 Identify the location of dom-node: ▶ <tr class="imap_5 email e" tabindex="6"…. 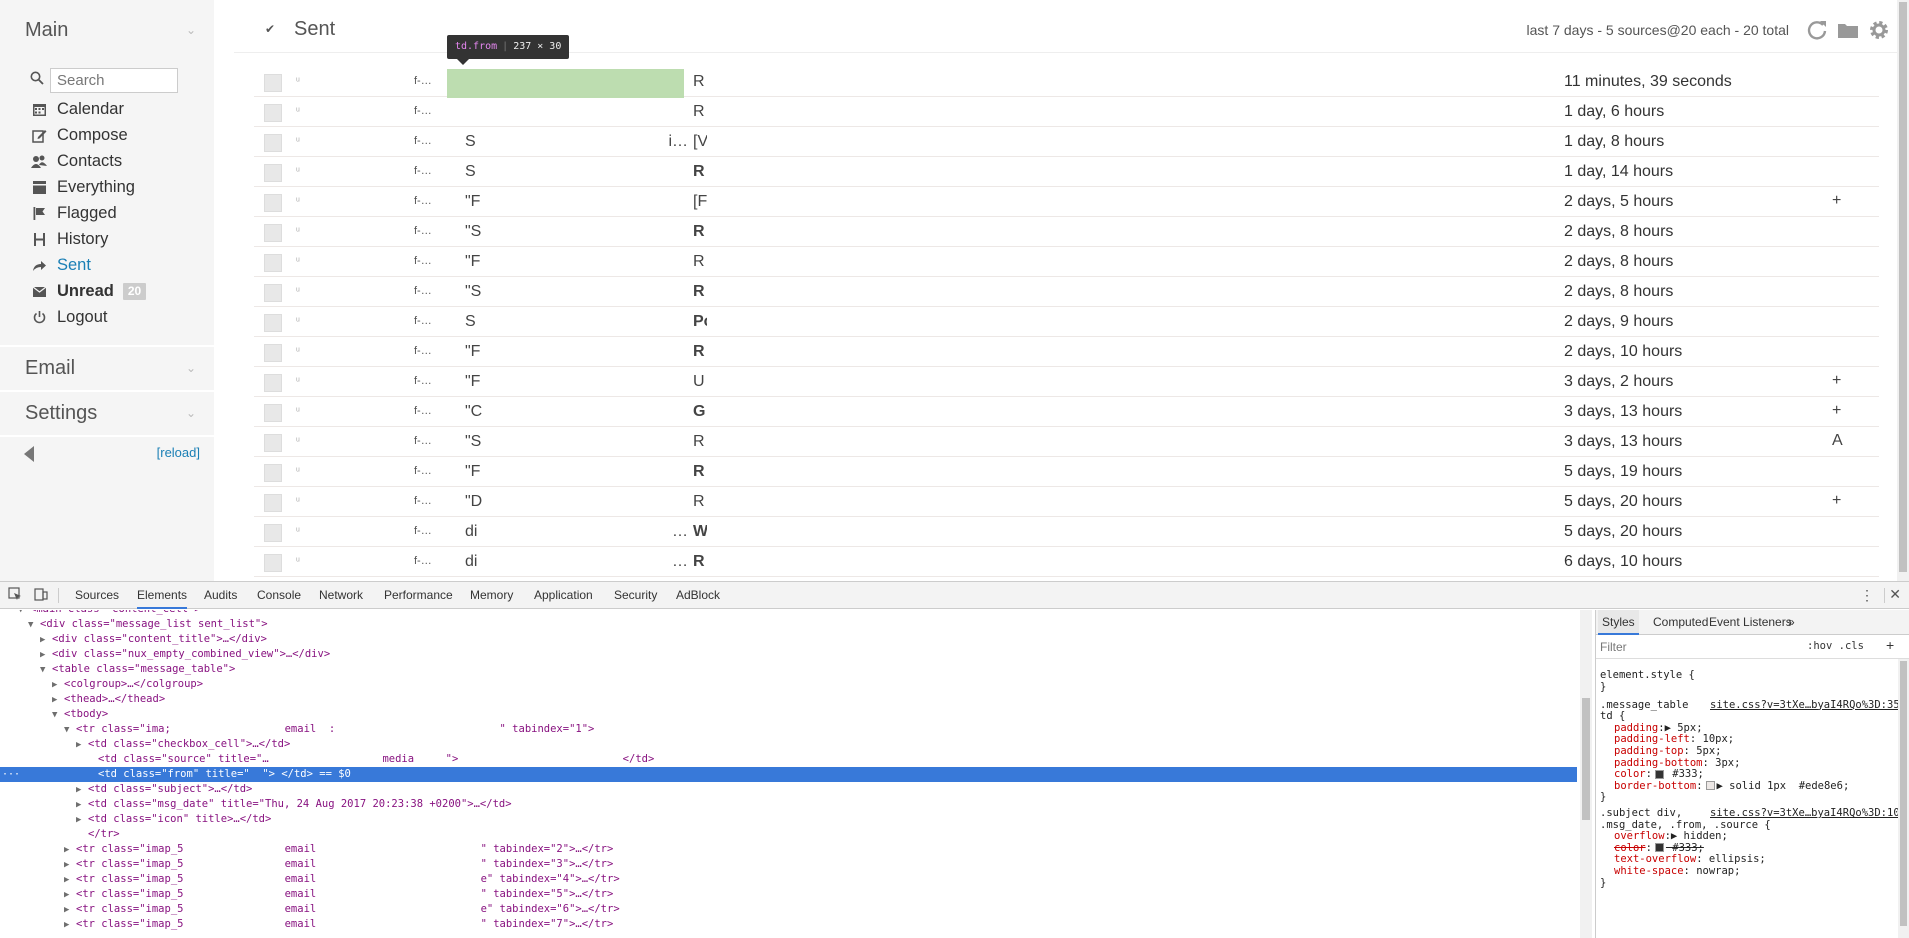
(788, 909).